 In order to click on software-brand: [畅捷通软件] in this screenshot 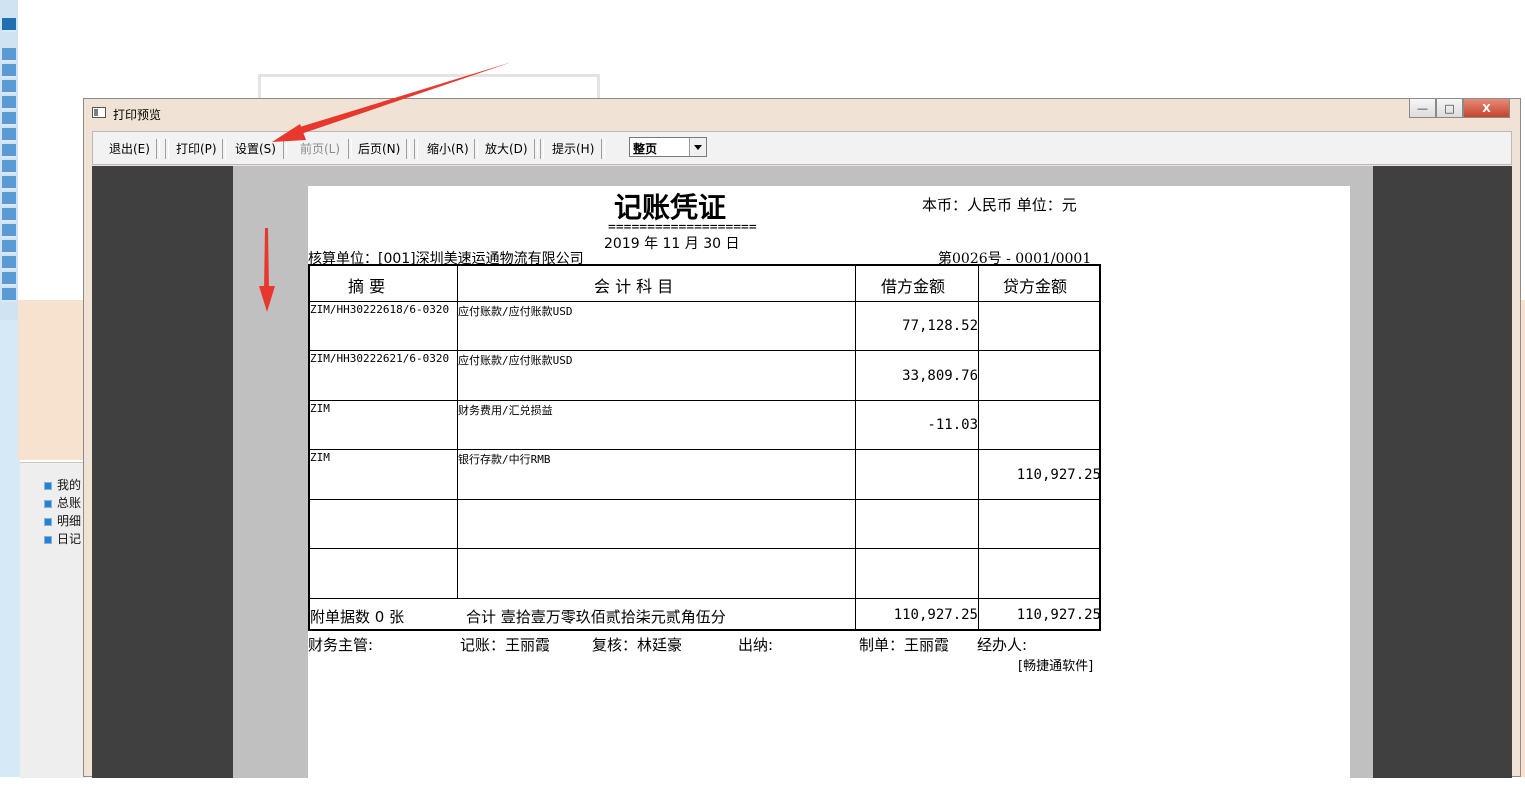, I will do `click(1056, 666)`.